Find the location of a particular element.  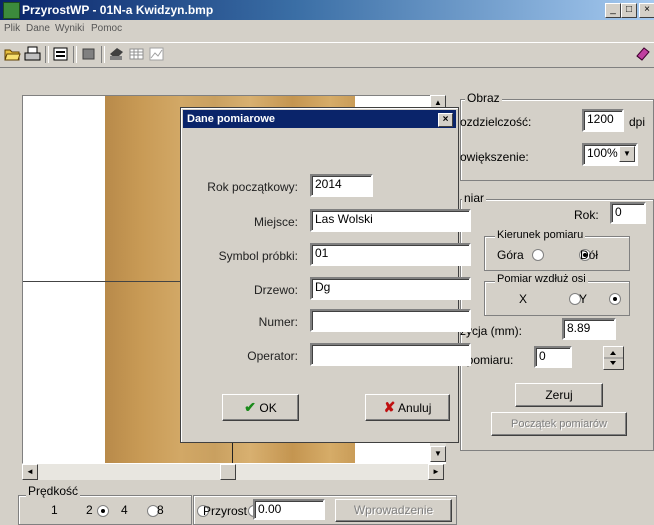

point-field: 0 is located at coordinates (553, 357).